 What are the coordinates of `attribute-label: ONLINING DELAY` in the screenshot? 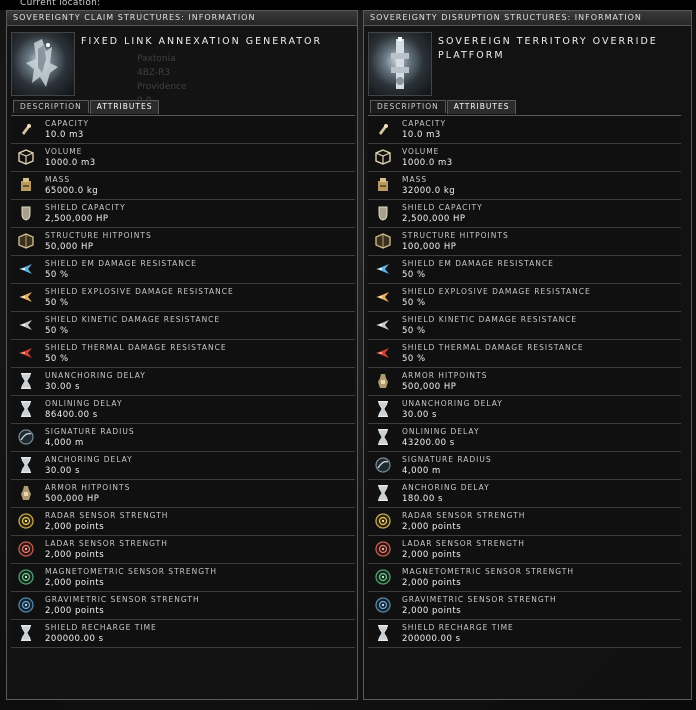 It's located at (84, 403).